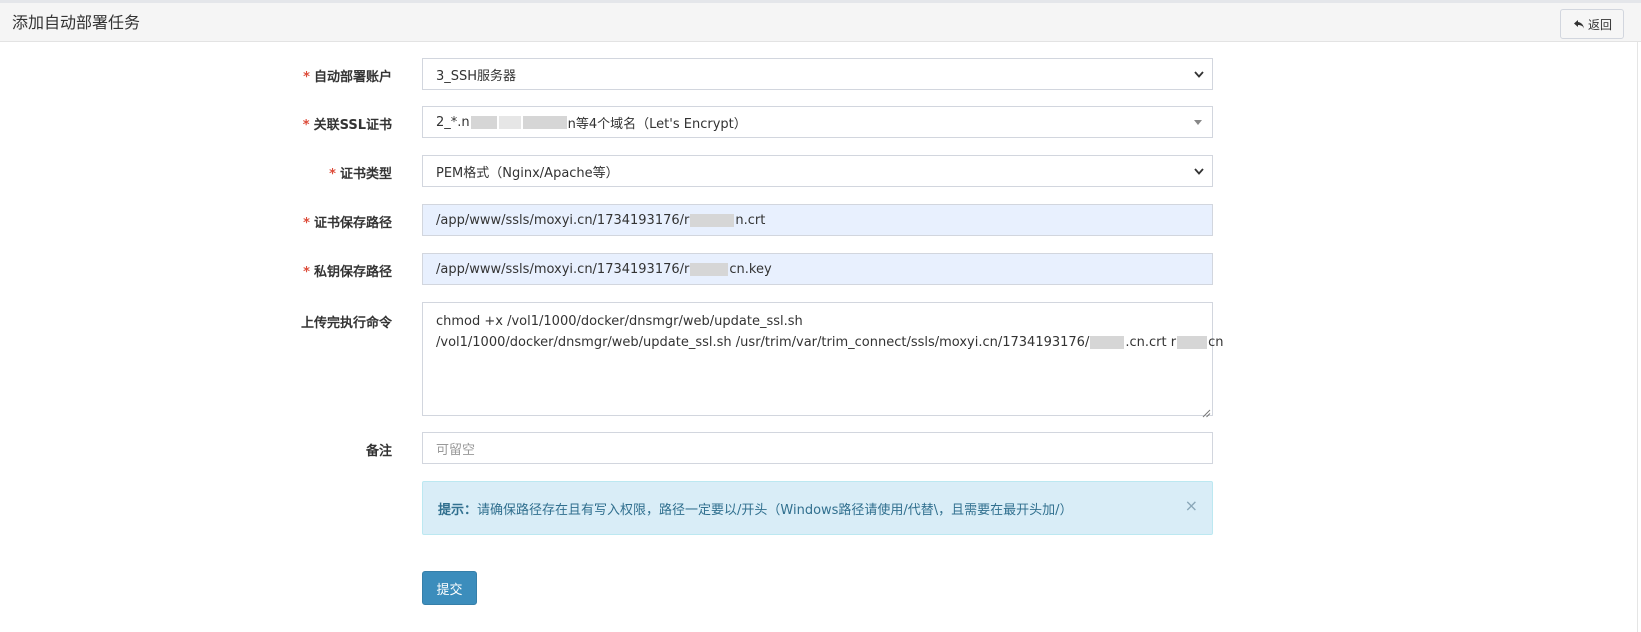 The height and width of the screenshot is (632, 1641). I want to click on reply-arrow-icon, so click(1579, 24).